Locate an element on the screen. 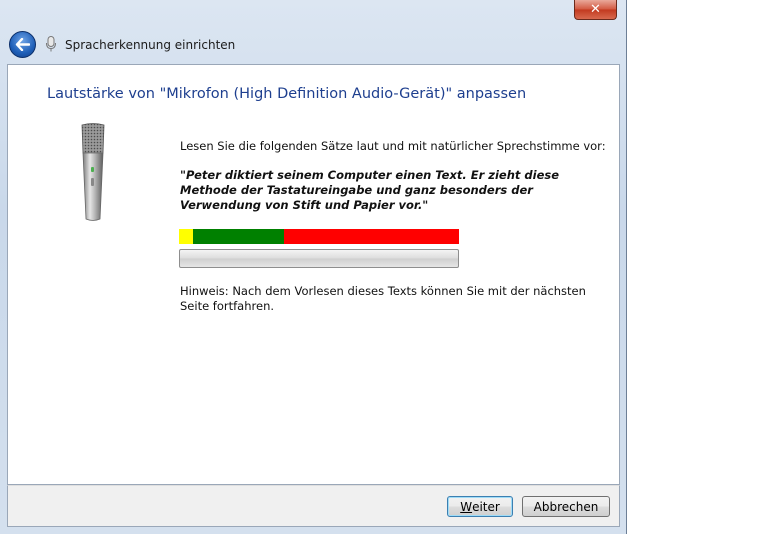 Image resolution: width=768 pixels, height=534 pixels. next-button-mnemonic: W is located at coordinates (466, 506).